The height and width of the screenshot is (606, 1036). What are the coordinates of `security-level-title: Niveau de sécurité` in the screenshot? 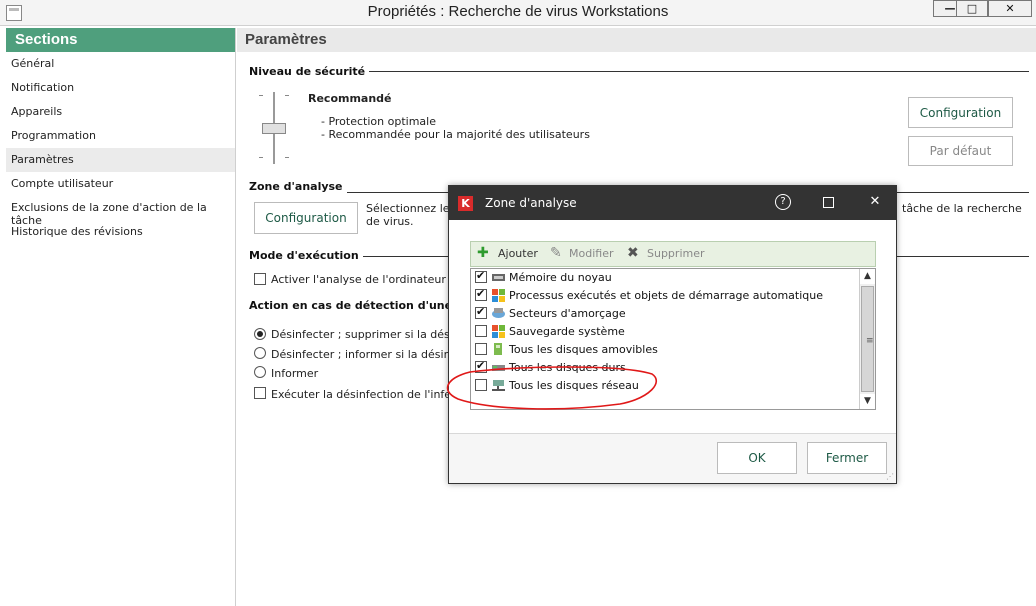 It's located at (309, 71).